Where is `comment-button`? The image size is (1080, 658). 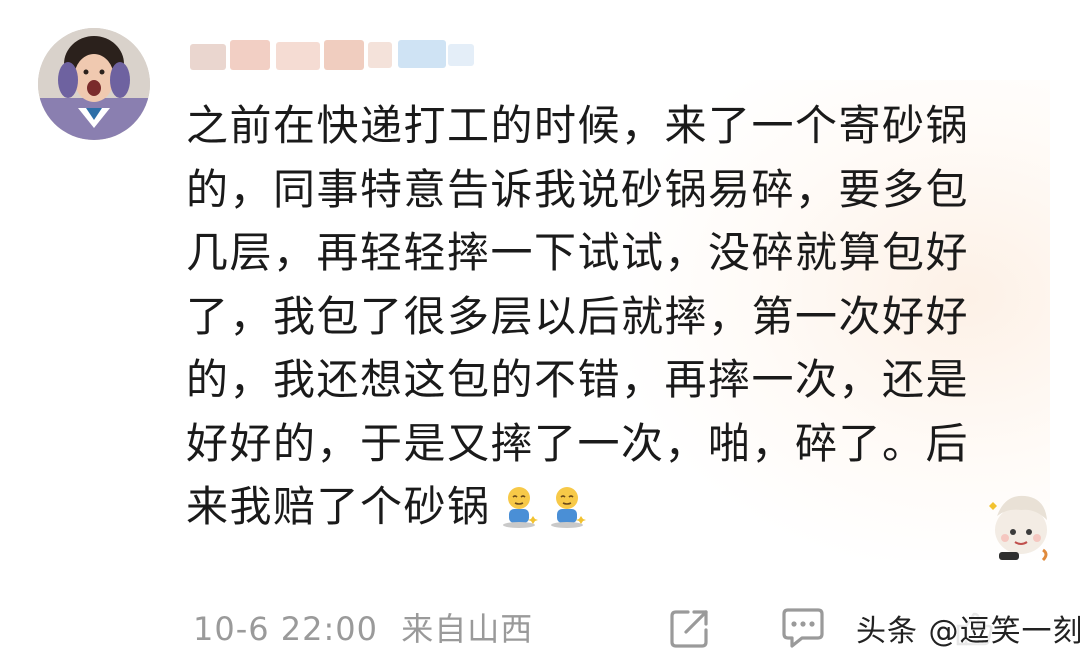
comment-button is located at coordinates (803, 628).